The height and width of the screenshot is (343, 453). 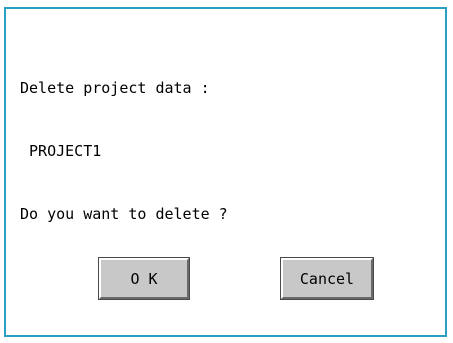 I want to click on ok-button: O K, so click(x=144, y=278).